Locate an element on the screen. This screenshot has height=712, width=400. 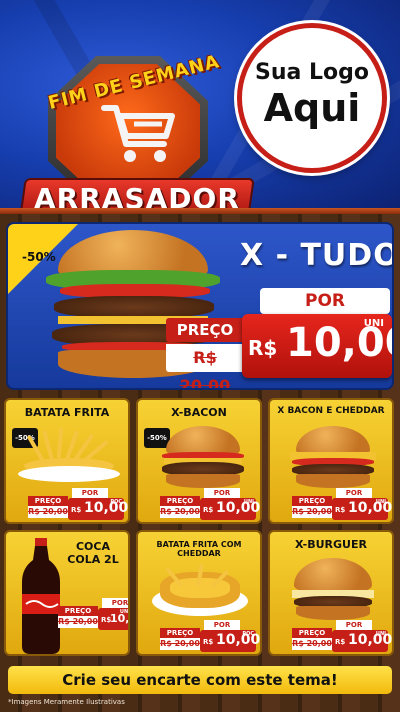
weekend-badge: FIM DE SEMANA ARRASADOR is located at coordinates (136, 126).